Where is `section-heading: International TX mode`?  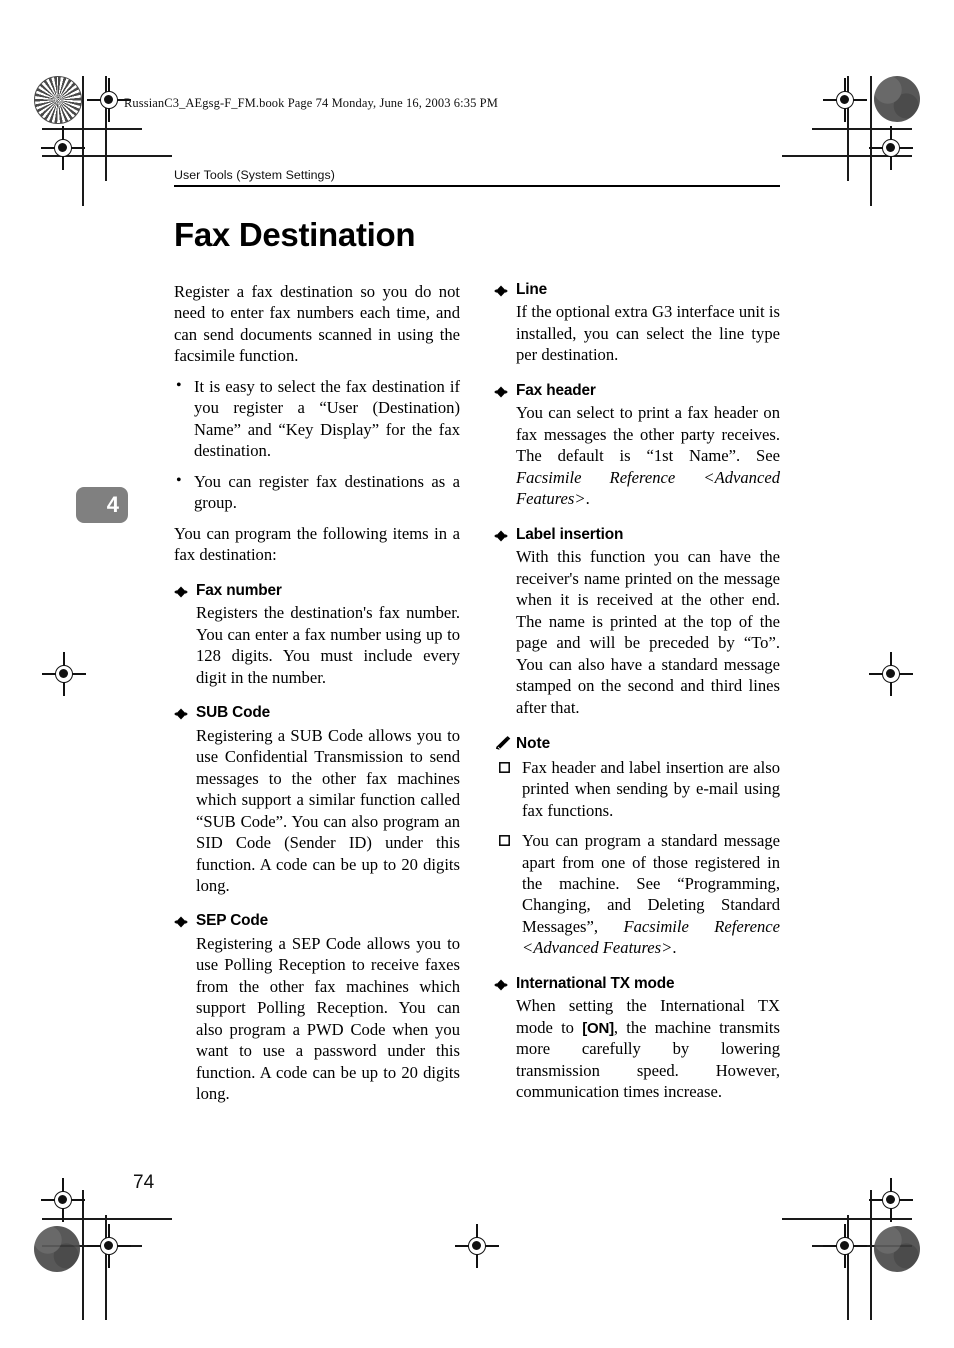
section-heading: International TX mode is located at coordinates (637, 984).